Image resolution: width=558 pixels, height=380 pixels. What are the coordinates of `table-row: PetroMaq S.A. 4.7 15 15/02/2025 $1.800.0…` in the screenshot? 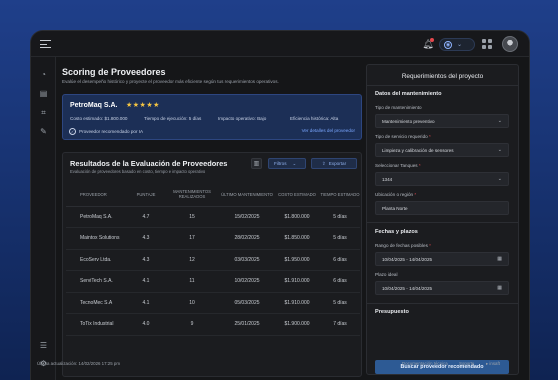 It's located at (213, 217).